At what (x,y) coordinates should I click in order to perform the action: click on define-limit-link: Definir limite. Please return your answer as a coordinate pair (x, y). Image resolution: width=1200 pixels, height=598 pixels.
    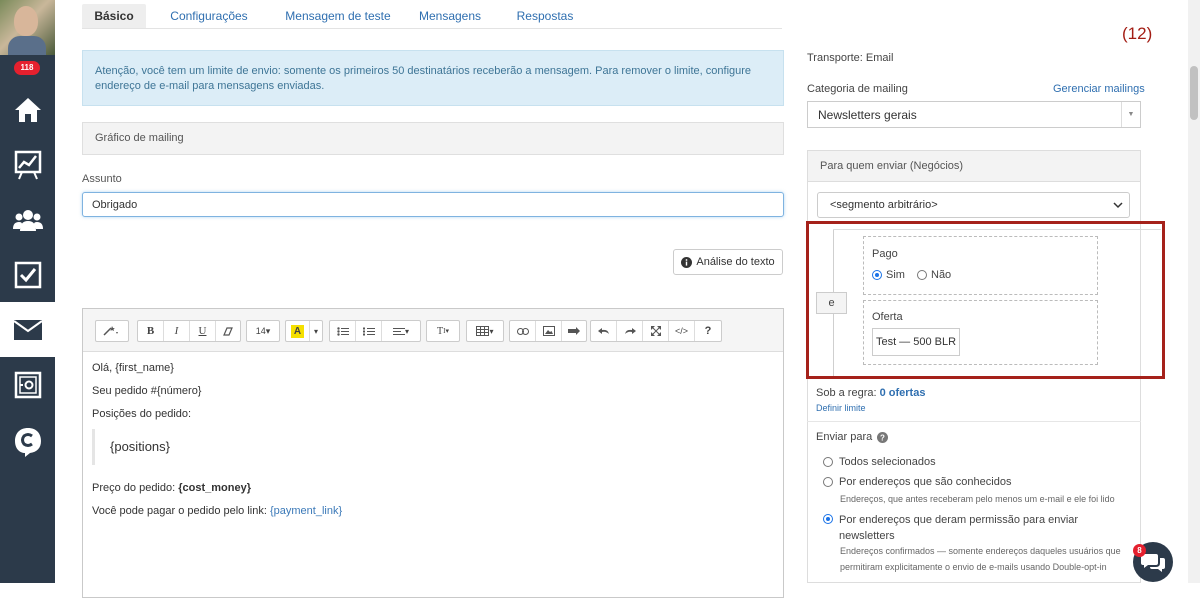
    Looking at the image, I should click on (841, 408).